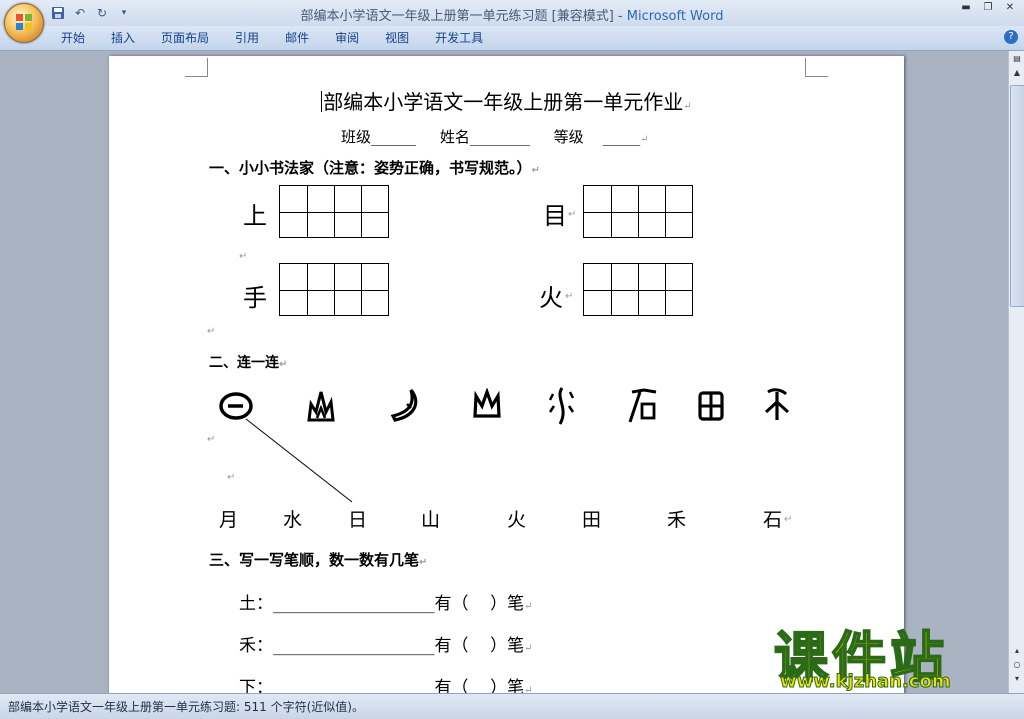  I want to click on match-char-he: 禾, so click(677, 520).